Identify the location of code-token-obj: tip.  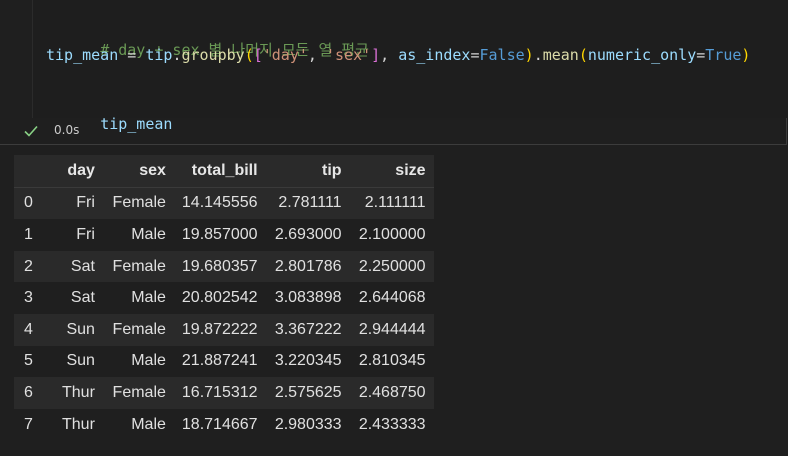
(159, 55).